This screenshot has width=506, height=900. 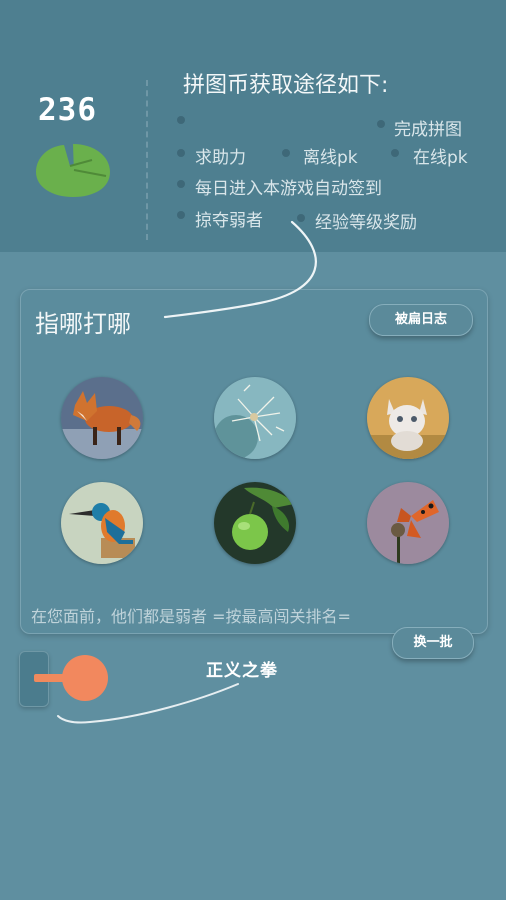 I want to click on fox-avatar-icon, so click(x=102, y=418).